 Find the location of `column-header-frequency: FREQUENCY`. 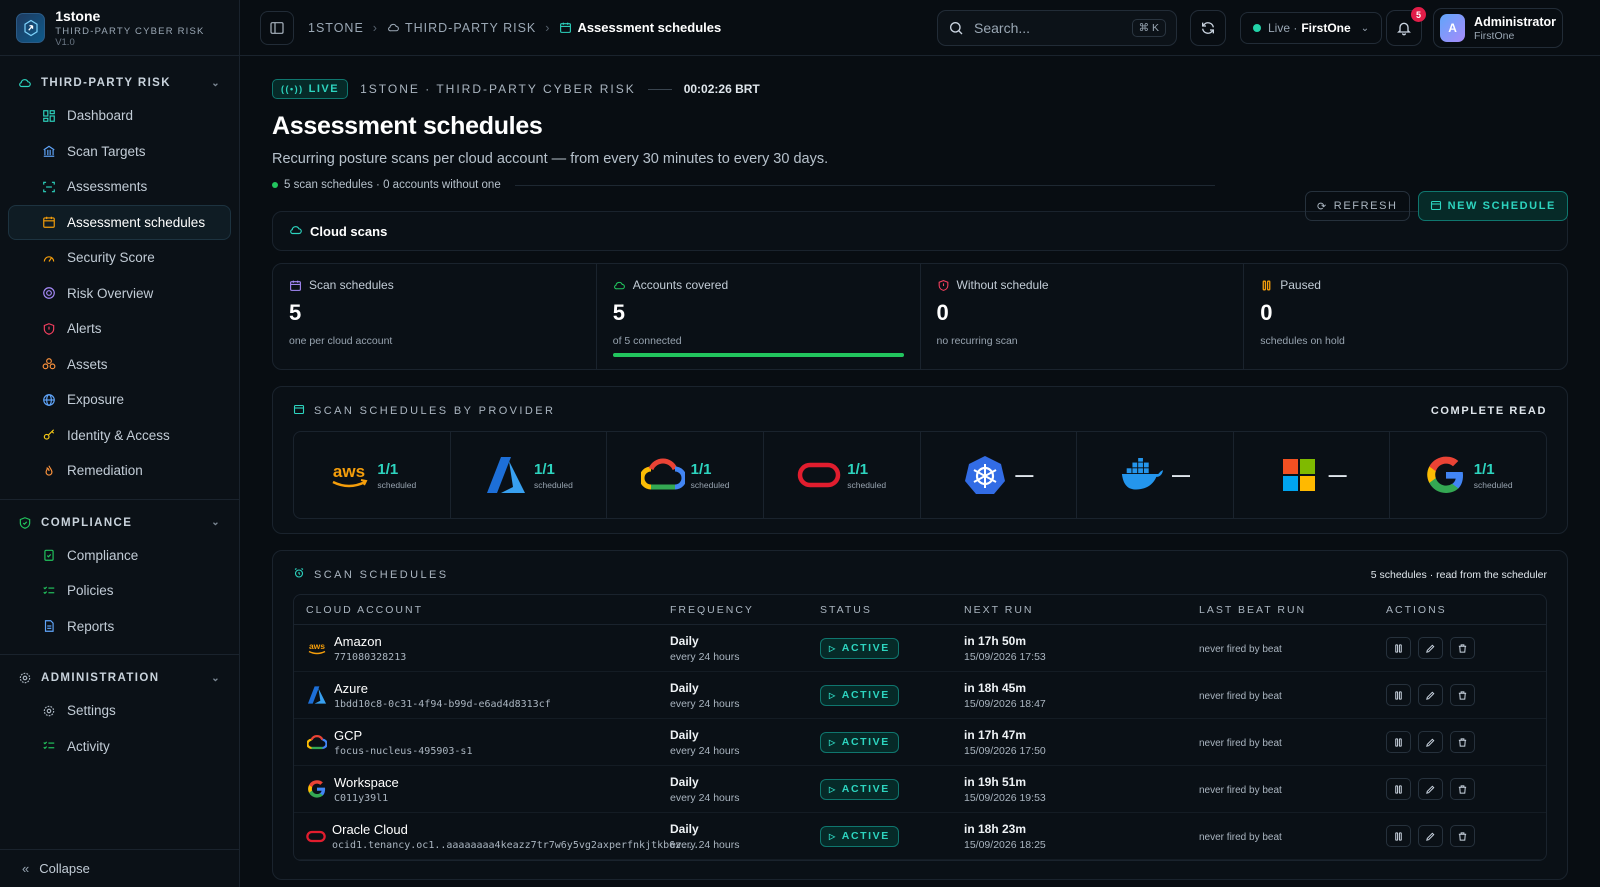

column-header-frequency: FREQUENCY is located at coordinates (712, 609).